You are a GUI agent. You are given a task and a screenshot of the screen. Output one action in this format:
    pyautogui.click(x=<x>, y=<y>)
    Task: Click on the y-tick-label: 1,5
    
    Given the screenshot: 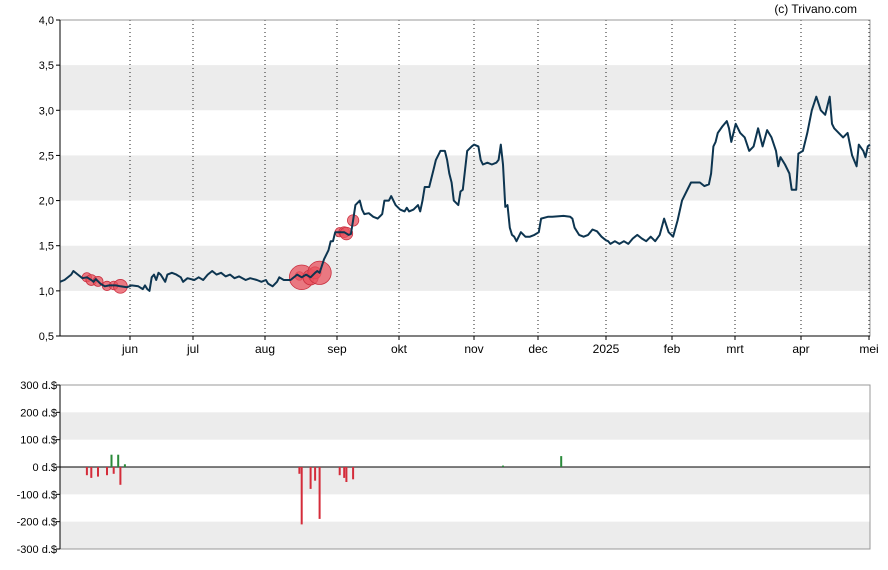 What is the action you would take?
    pyautogui.click(x=46, y=247)
    